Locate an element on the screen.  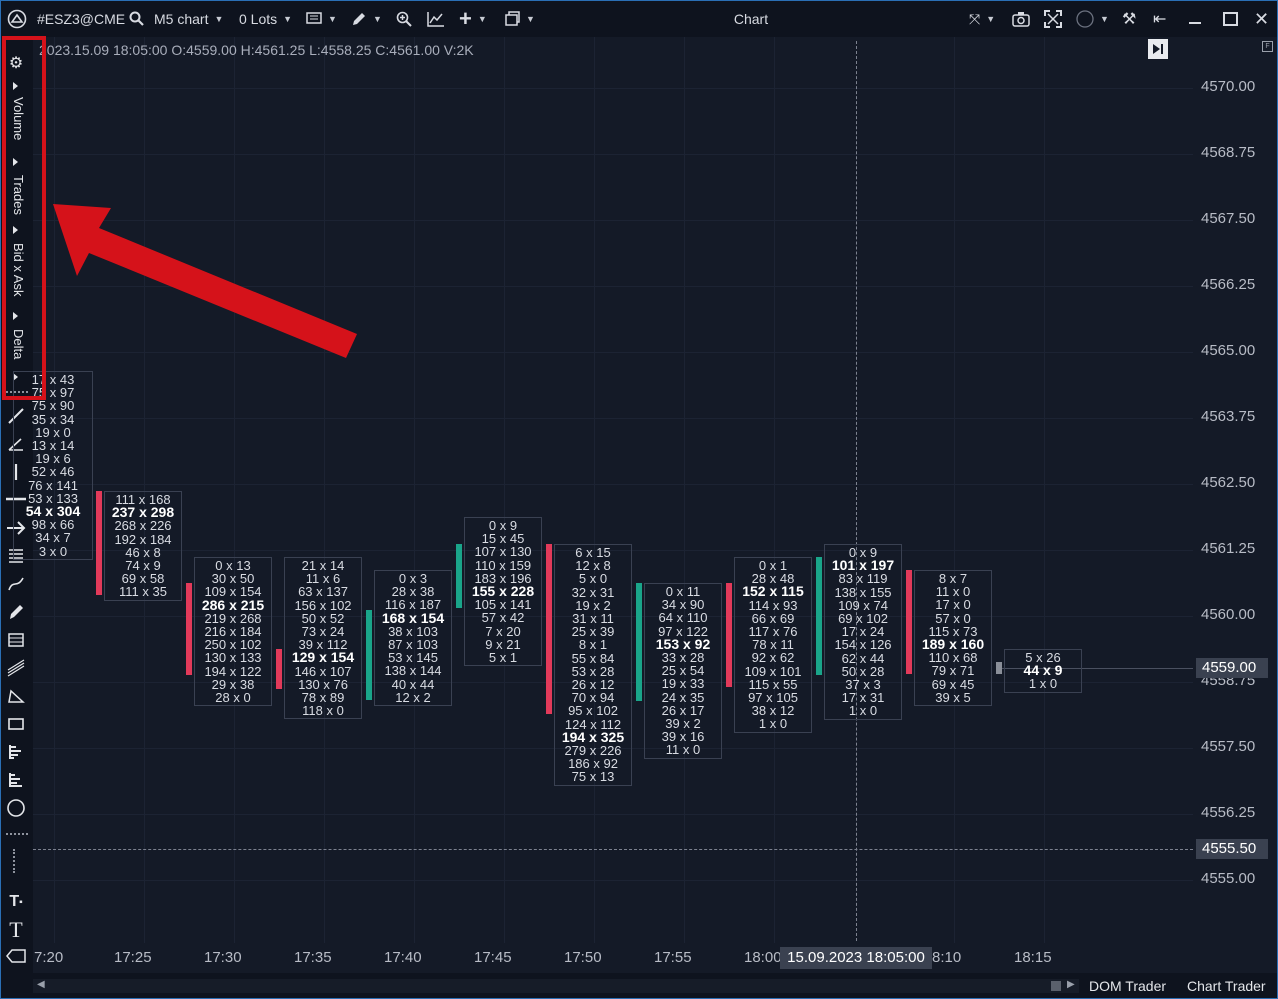
rectangle-icon is located at coordinates (16, 724).